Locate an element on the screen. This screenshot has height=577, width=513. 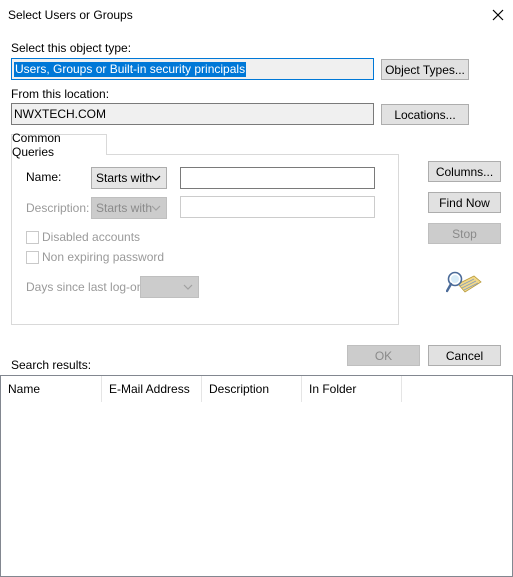
location-label: From this location: is located at coordinates (60, 94).